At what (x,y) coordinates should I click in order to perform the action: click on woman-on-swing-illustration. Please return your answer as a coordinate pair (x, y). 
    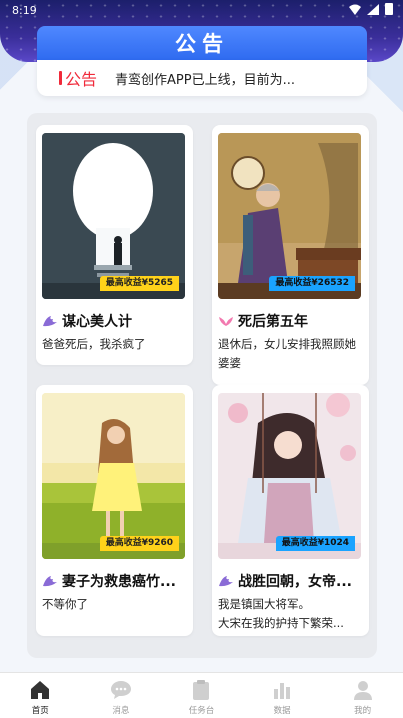
    Looking at the image, I should click on (289, 476).